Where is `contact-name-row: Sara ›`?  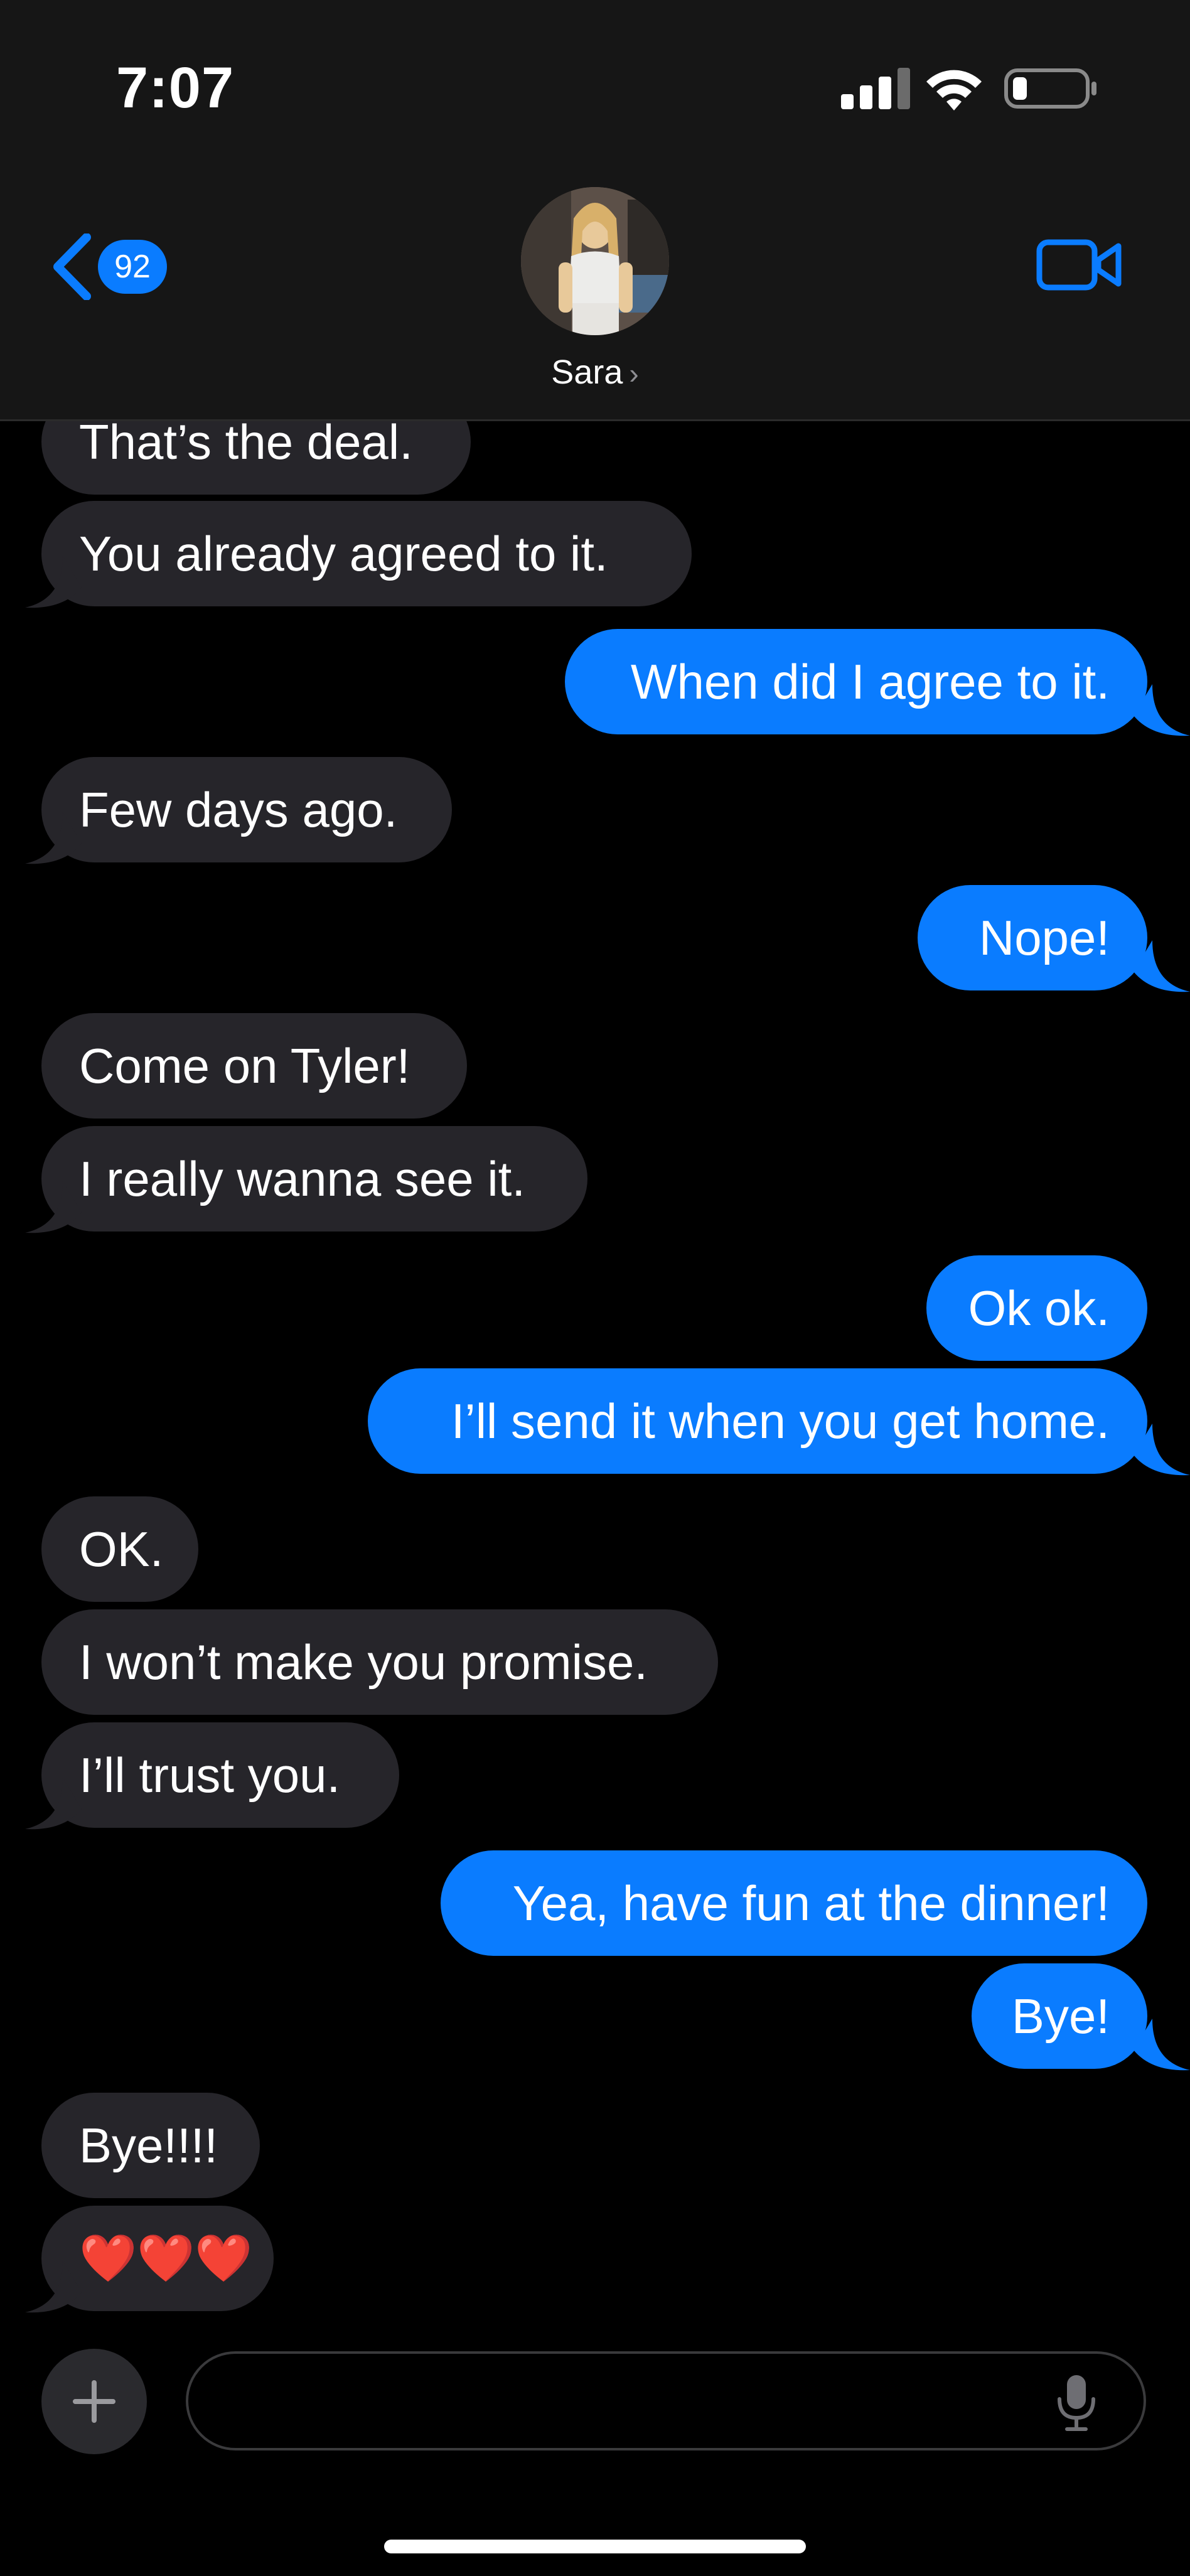 contact-name-row: Sara › is located at coordinates (595, 375).